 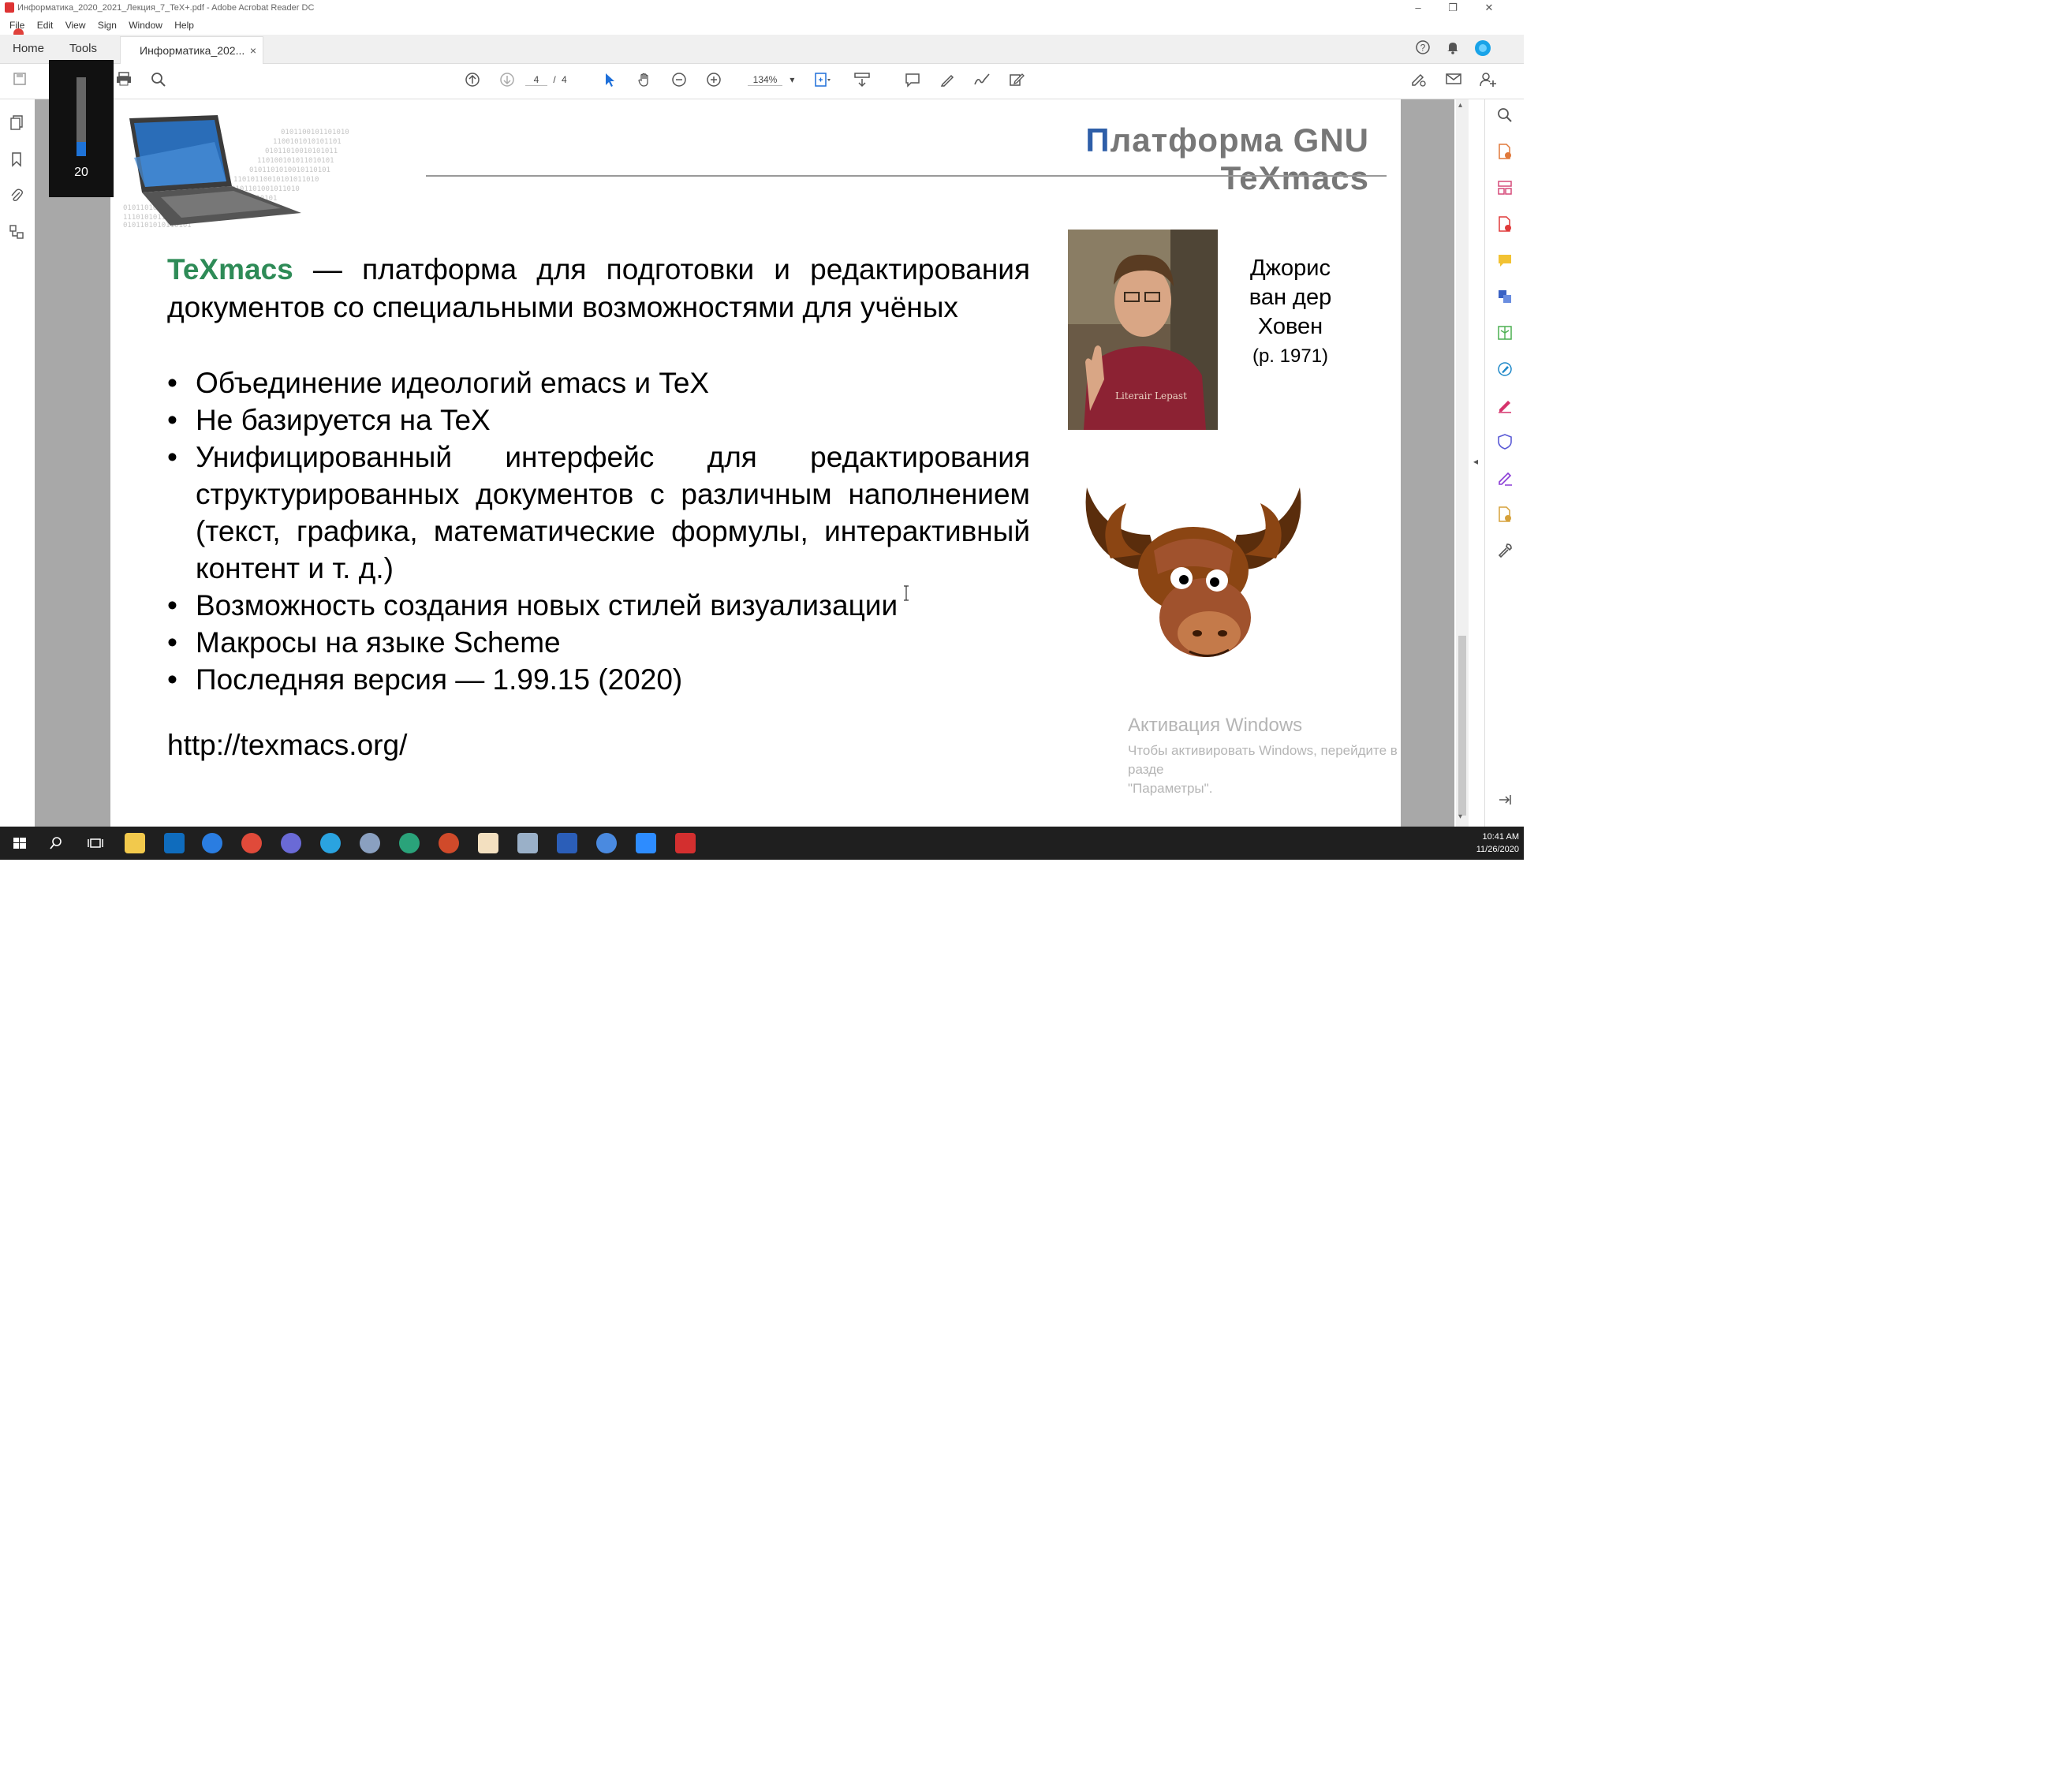 I want to click on mail-icon, so click(x=1453, y=81).